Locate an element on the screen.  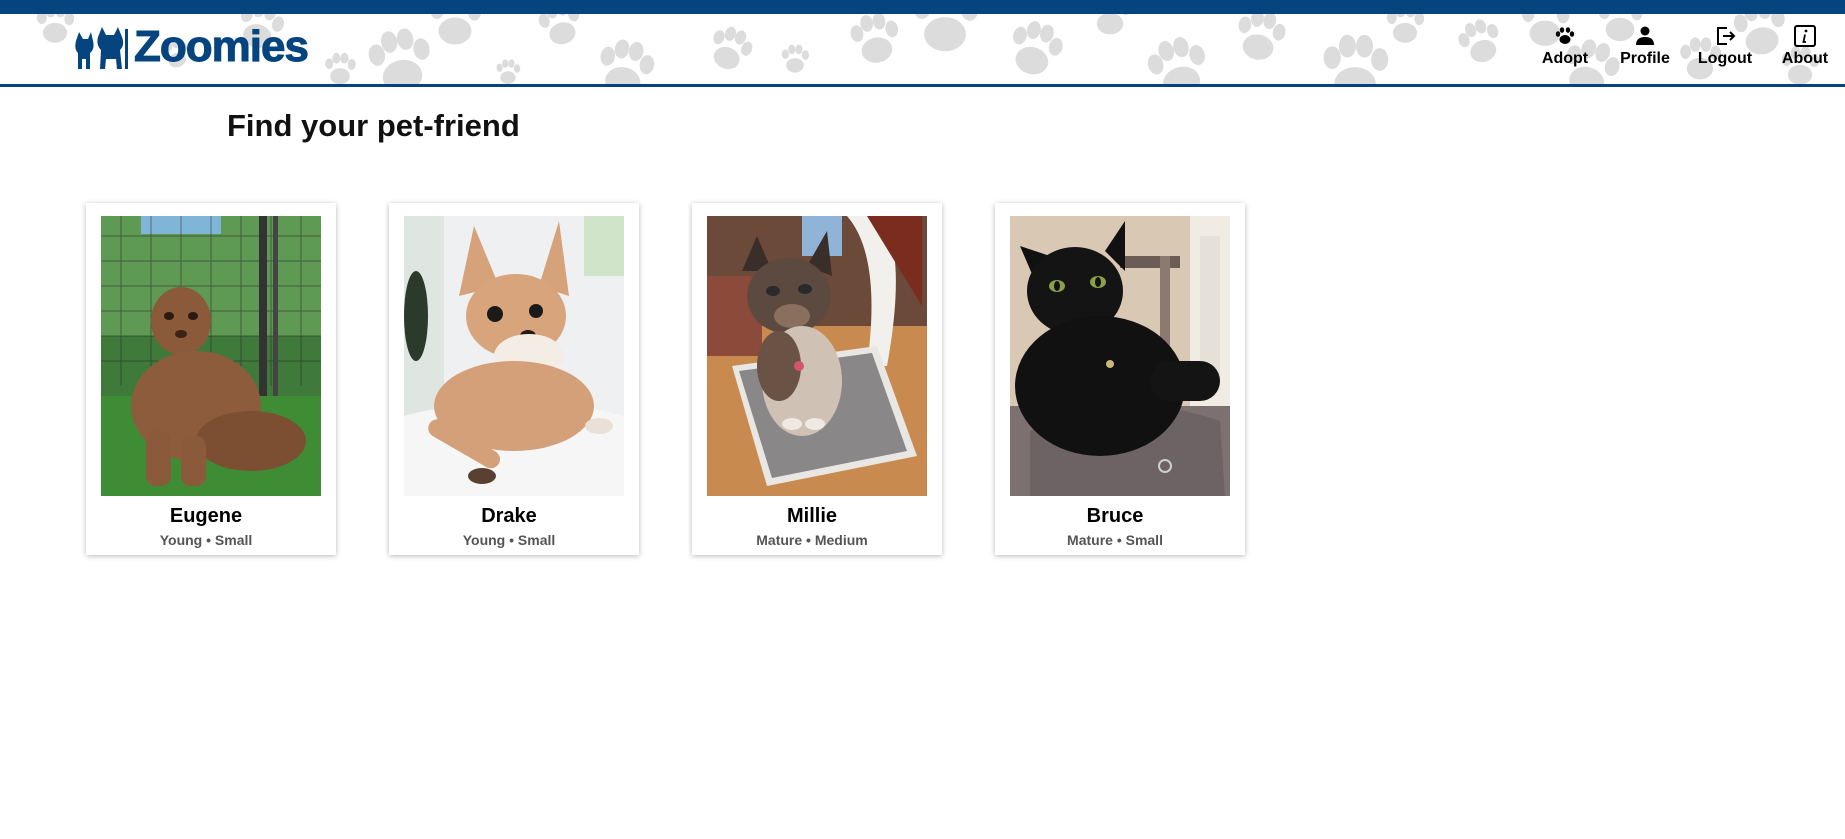
page-title: Find your pet-friend is located at coordinates (373, 125).